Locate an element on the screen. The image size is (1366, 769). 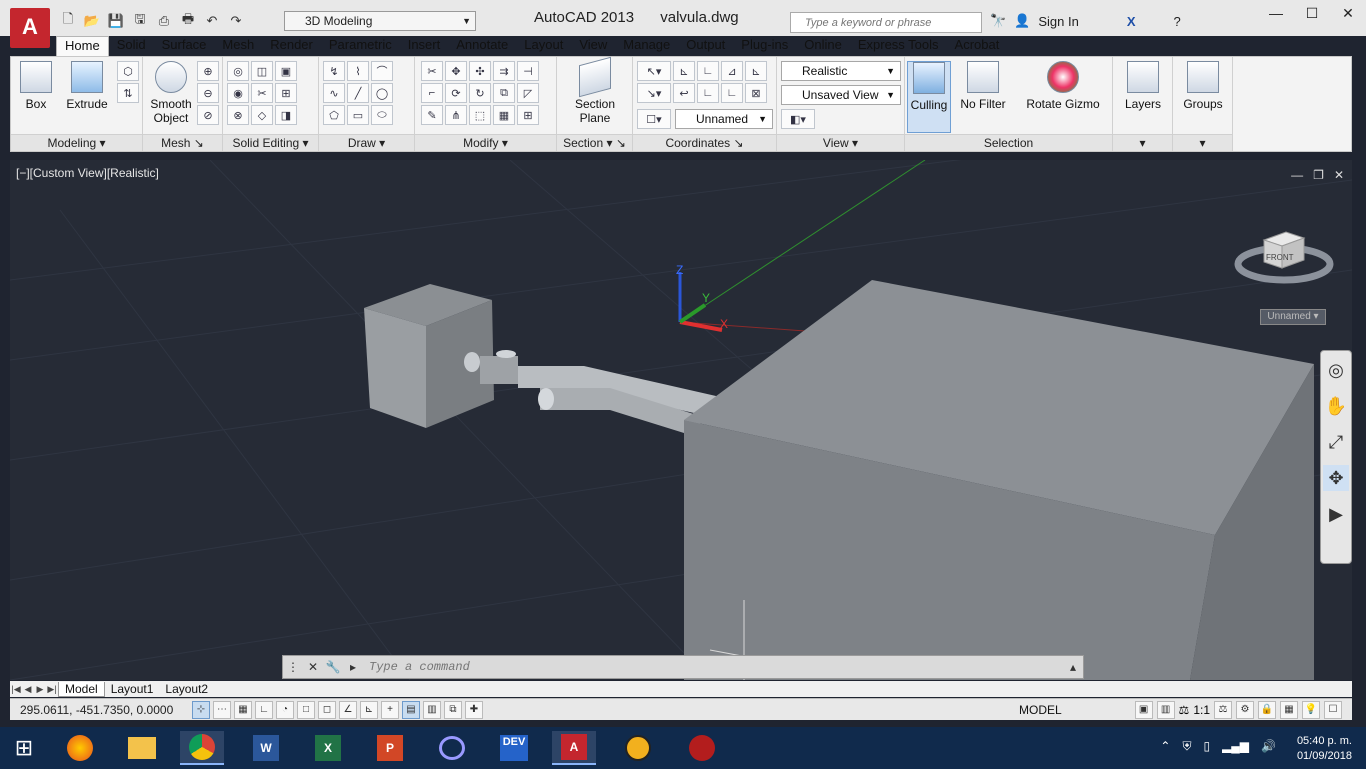
ucs-icon-props: ☐▾ is located at coordinates (654, 119).